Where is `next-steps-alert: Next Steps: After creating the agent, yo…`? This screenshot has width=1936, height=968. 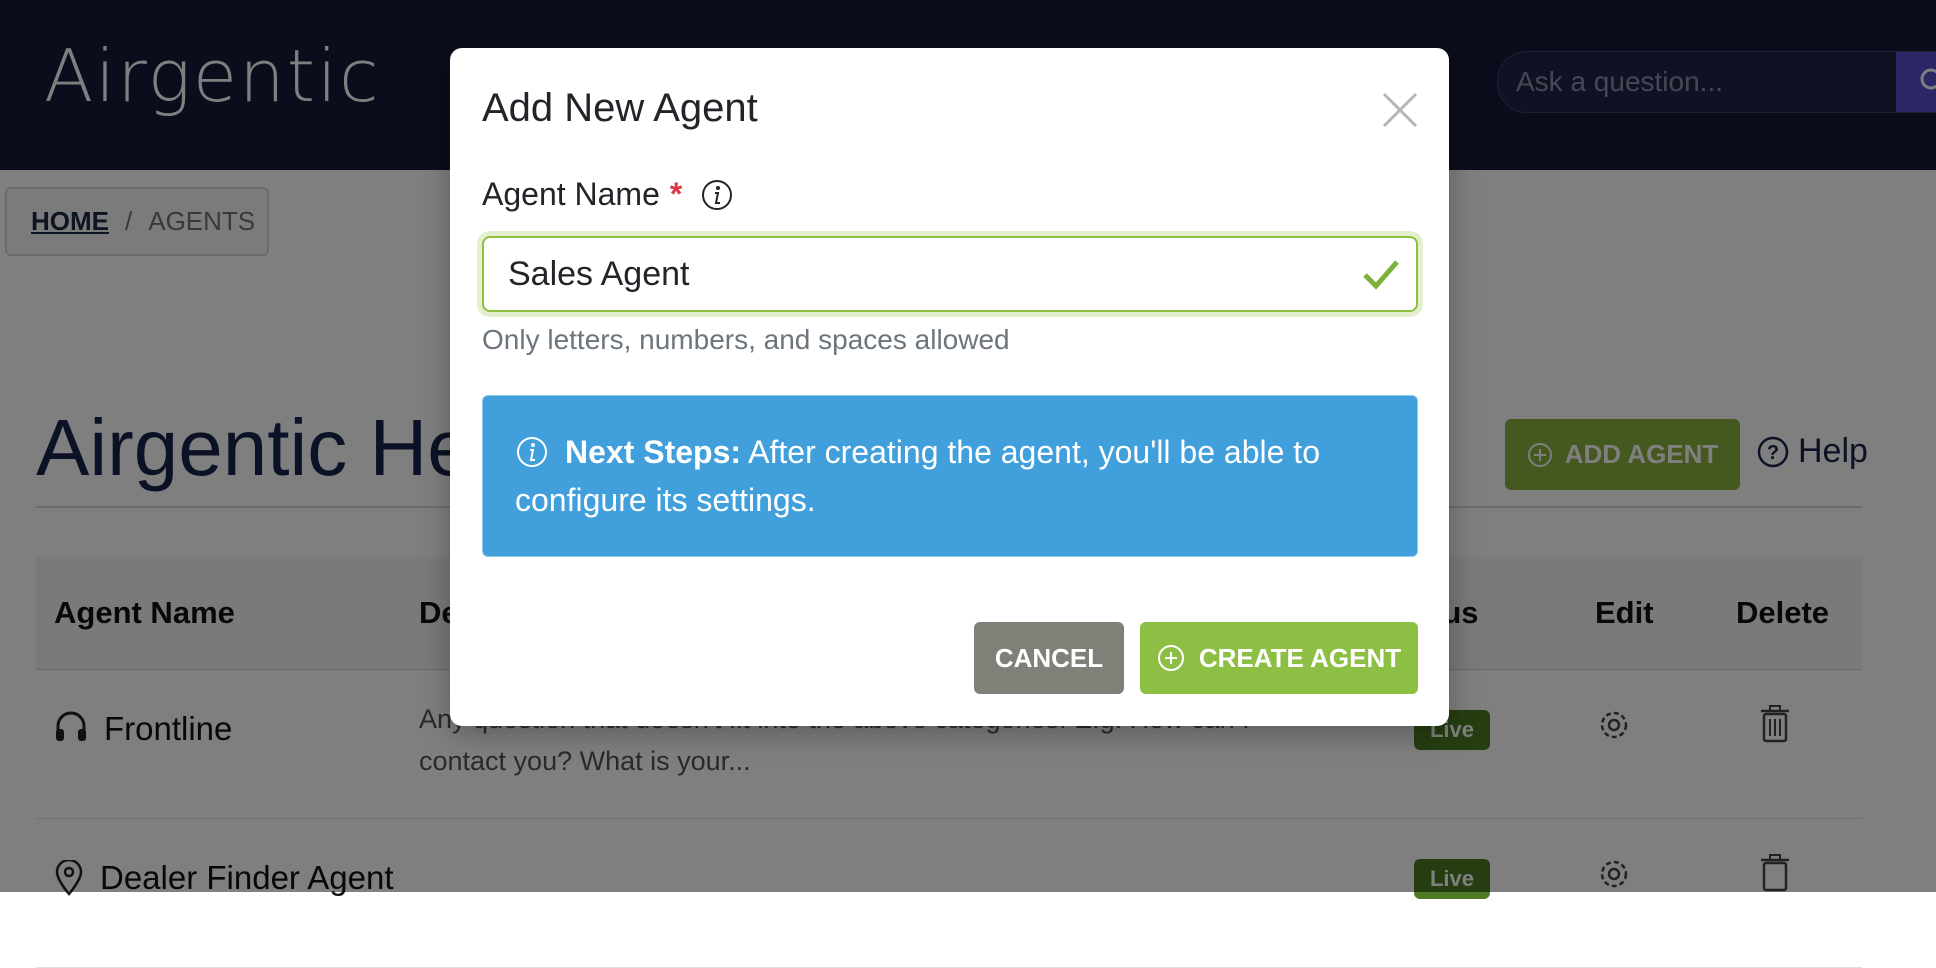 next-steps-alert: Next Steps: After creating the agent, yo… is located at coordinates (950, 476).